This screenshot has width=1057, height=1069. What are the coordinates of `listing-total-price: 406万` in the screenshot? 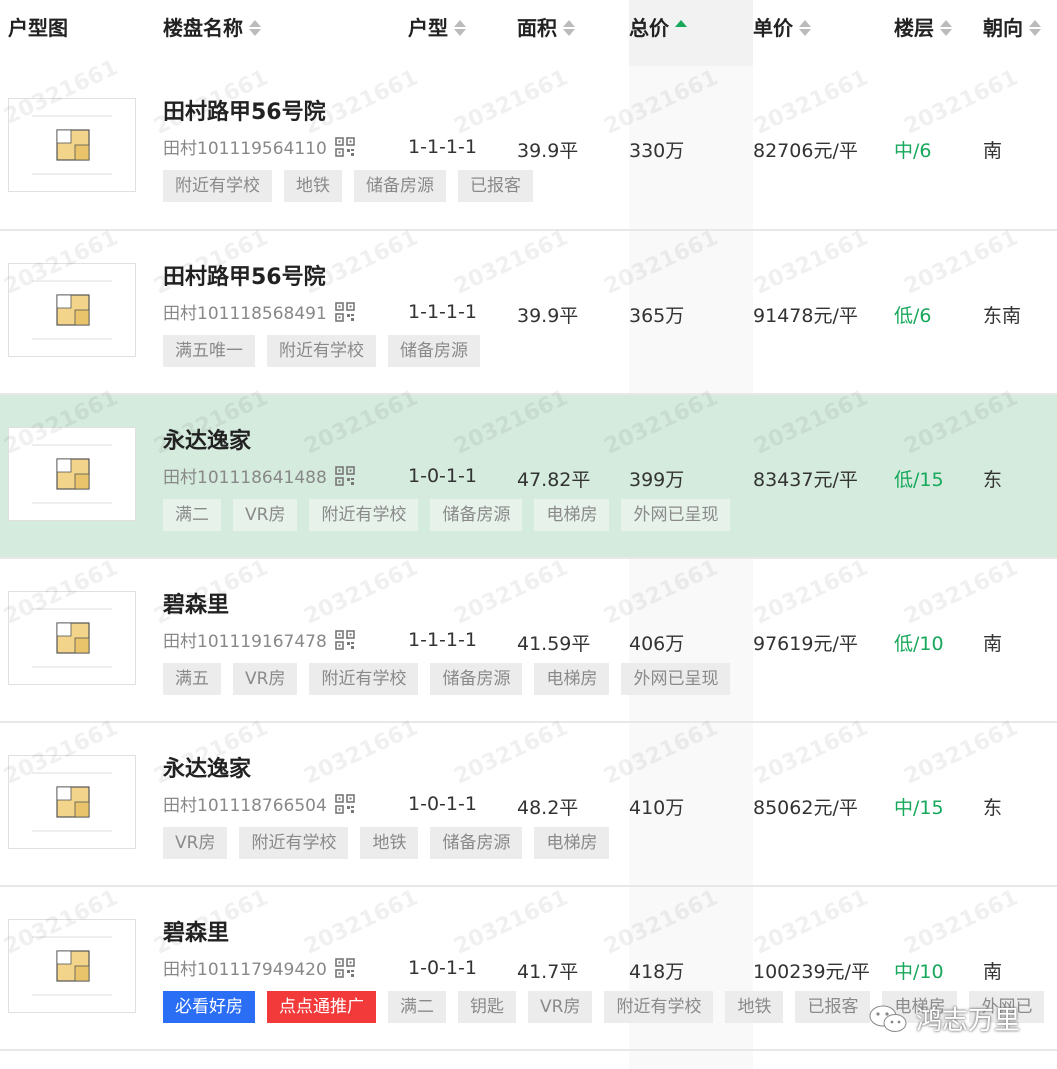 It's located at (657, 644).